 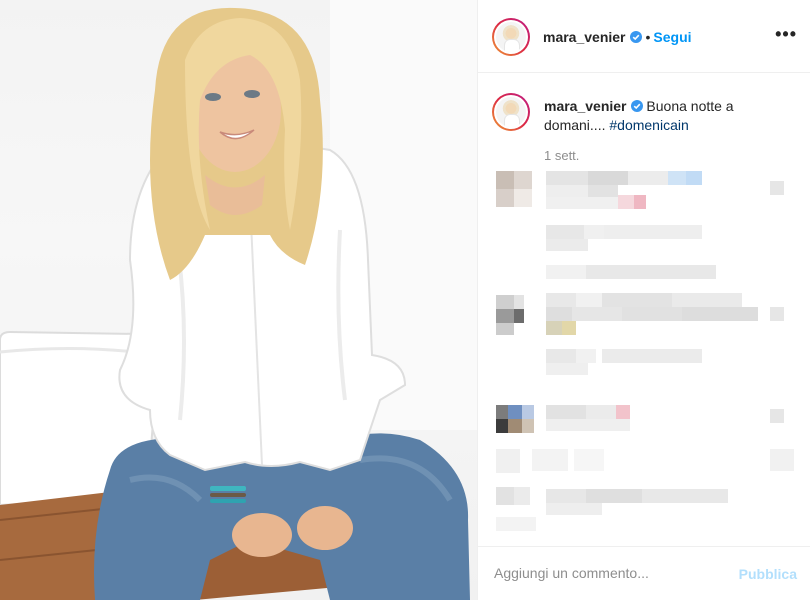 I want to click on hashtag-link: #domenicain, so click(x=648, y=125).